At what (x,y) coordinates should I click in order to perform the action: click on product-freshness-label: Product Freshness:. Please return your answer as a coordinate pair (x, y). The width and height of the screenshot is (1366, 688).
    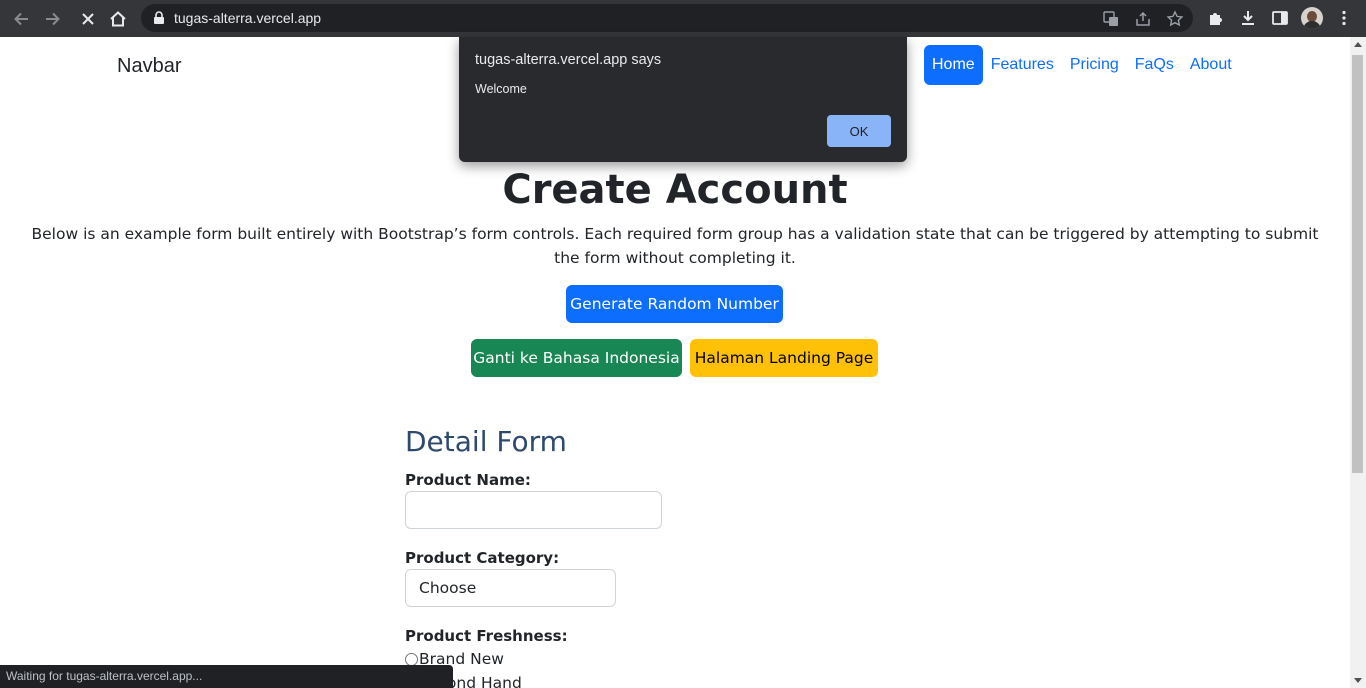
    Looking at the image, I should click on (486, 636).